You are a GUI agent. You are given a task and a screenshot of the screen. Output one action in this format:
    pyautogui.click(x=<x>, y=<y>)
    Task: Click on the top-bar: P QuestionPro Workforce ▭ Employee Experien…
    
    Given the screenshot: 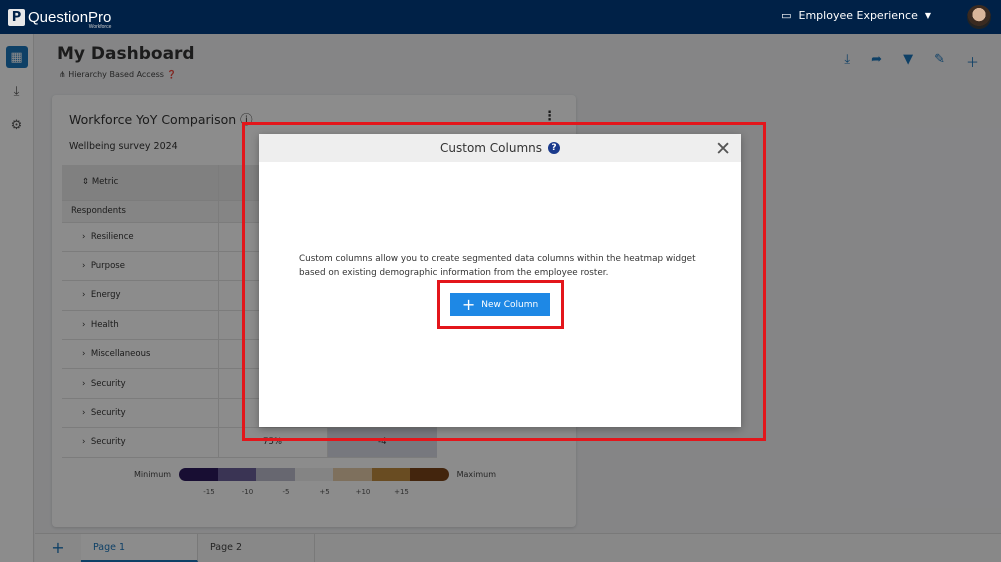 What is the action you would take?
    pyautogui.click(x=500, y=17)
    